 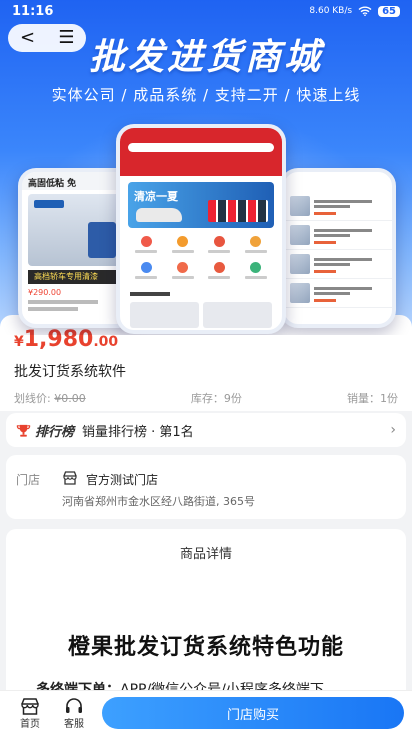 What do you see at coordinates (30, 724) in the screenshot?
I see `tab-home-label: 首页` at bounding box center [30, 724].